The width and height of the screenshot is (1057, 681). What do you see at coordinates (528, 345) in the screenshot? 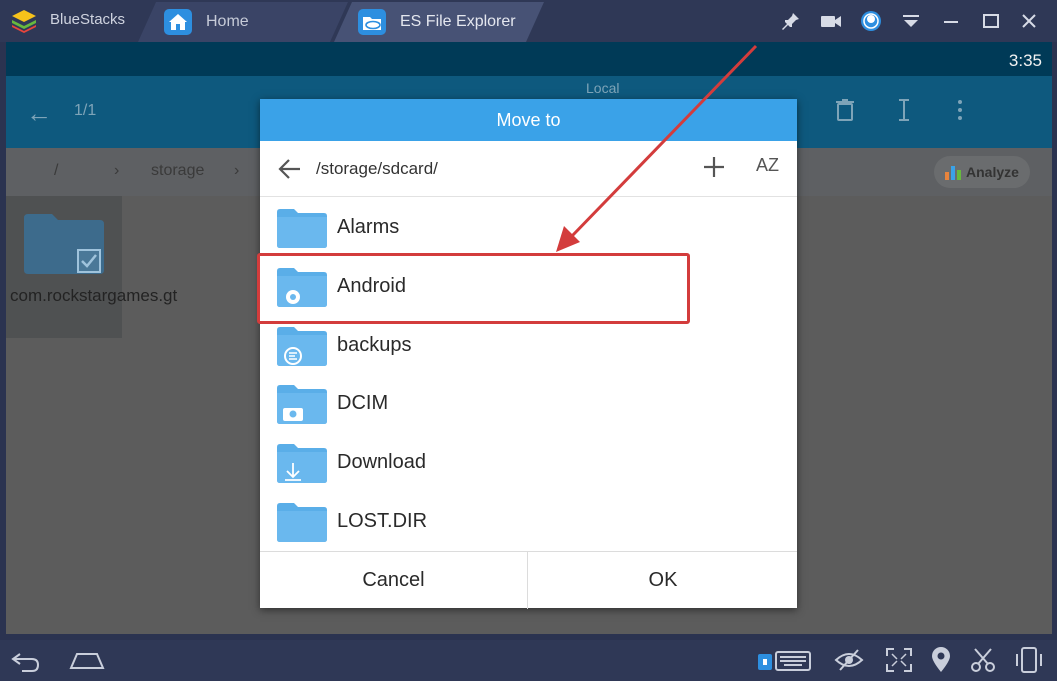
I see `folder-row-backups: backups` at bounding box center [528, 345].